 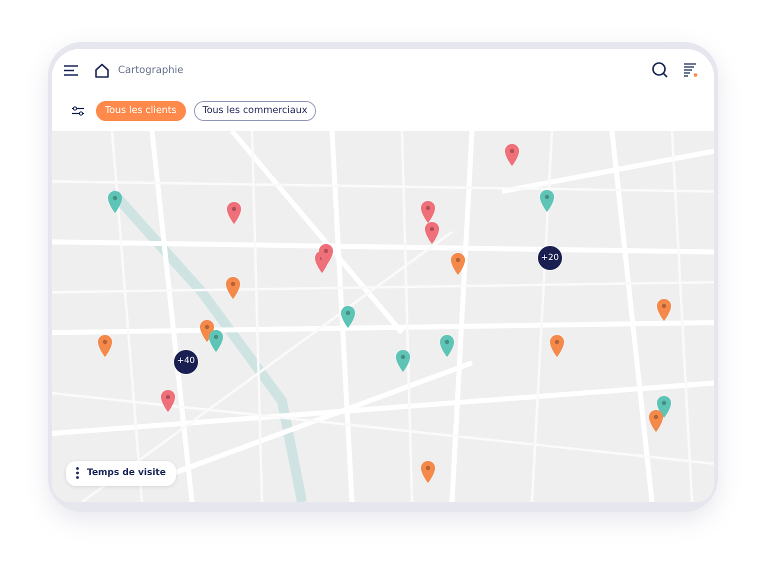 I want to click on menu-icon, so click(x=71, y=70).